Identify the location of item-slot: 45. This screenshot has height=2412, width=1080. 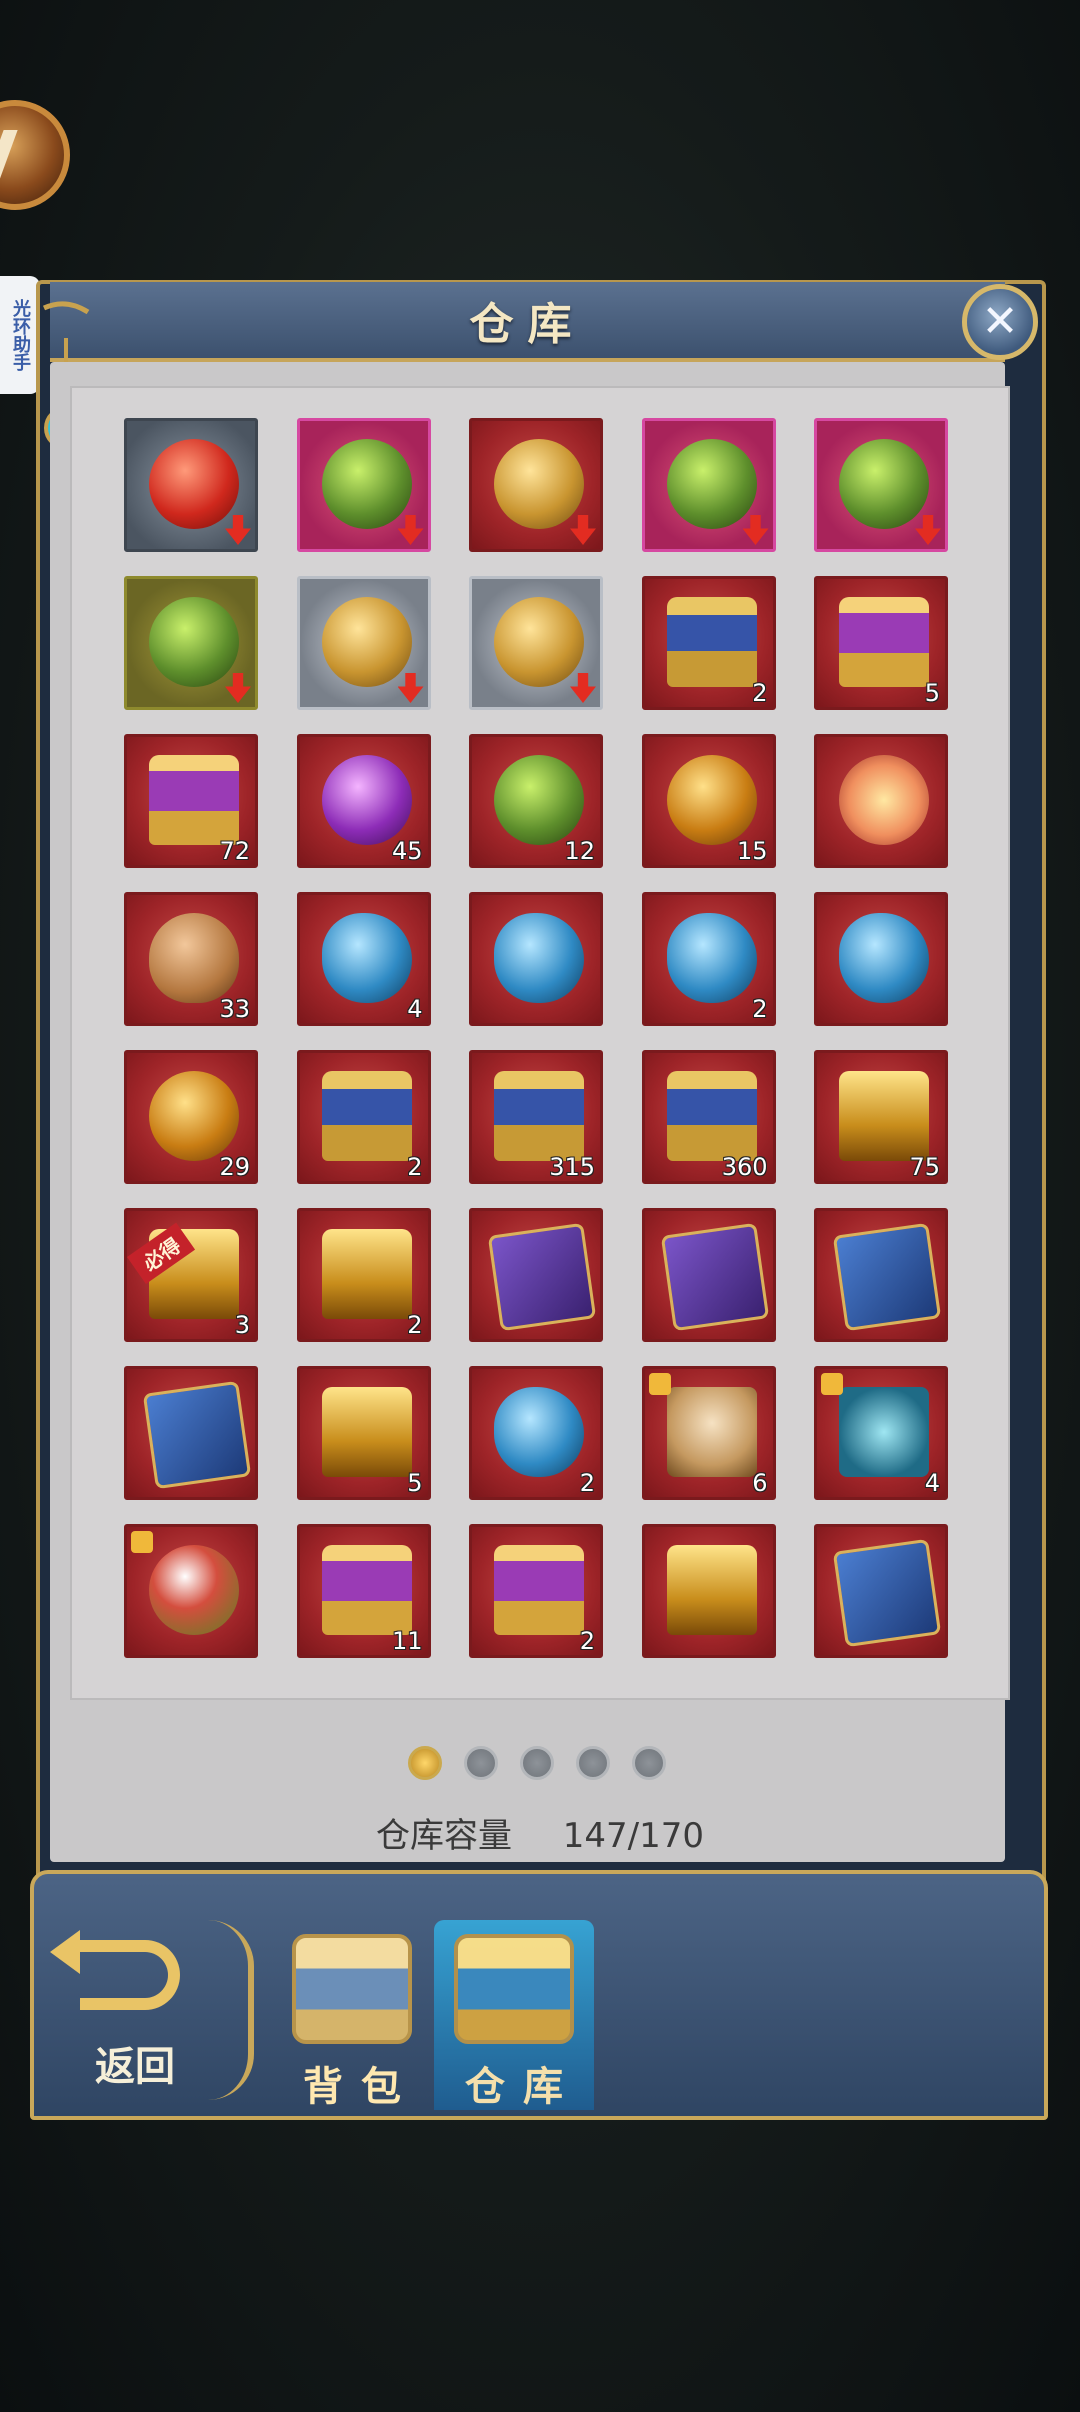
(363, 801).